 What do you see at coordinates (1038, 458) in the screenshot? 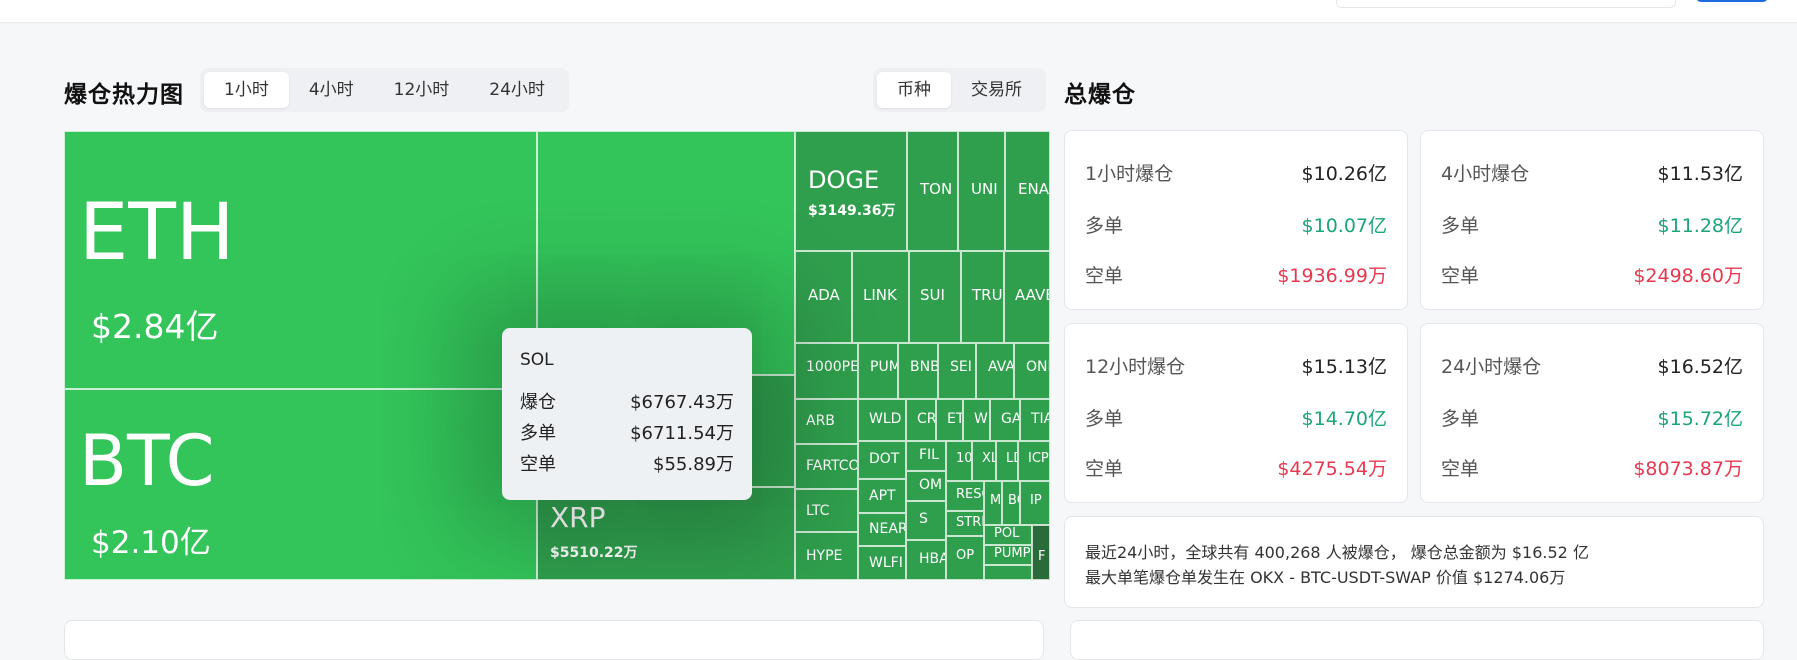
I see `cell-symbol: ICP` at bounding box center [1038, 458].